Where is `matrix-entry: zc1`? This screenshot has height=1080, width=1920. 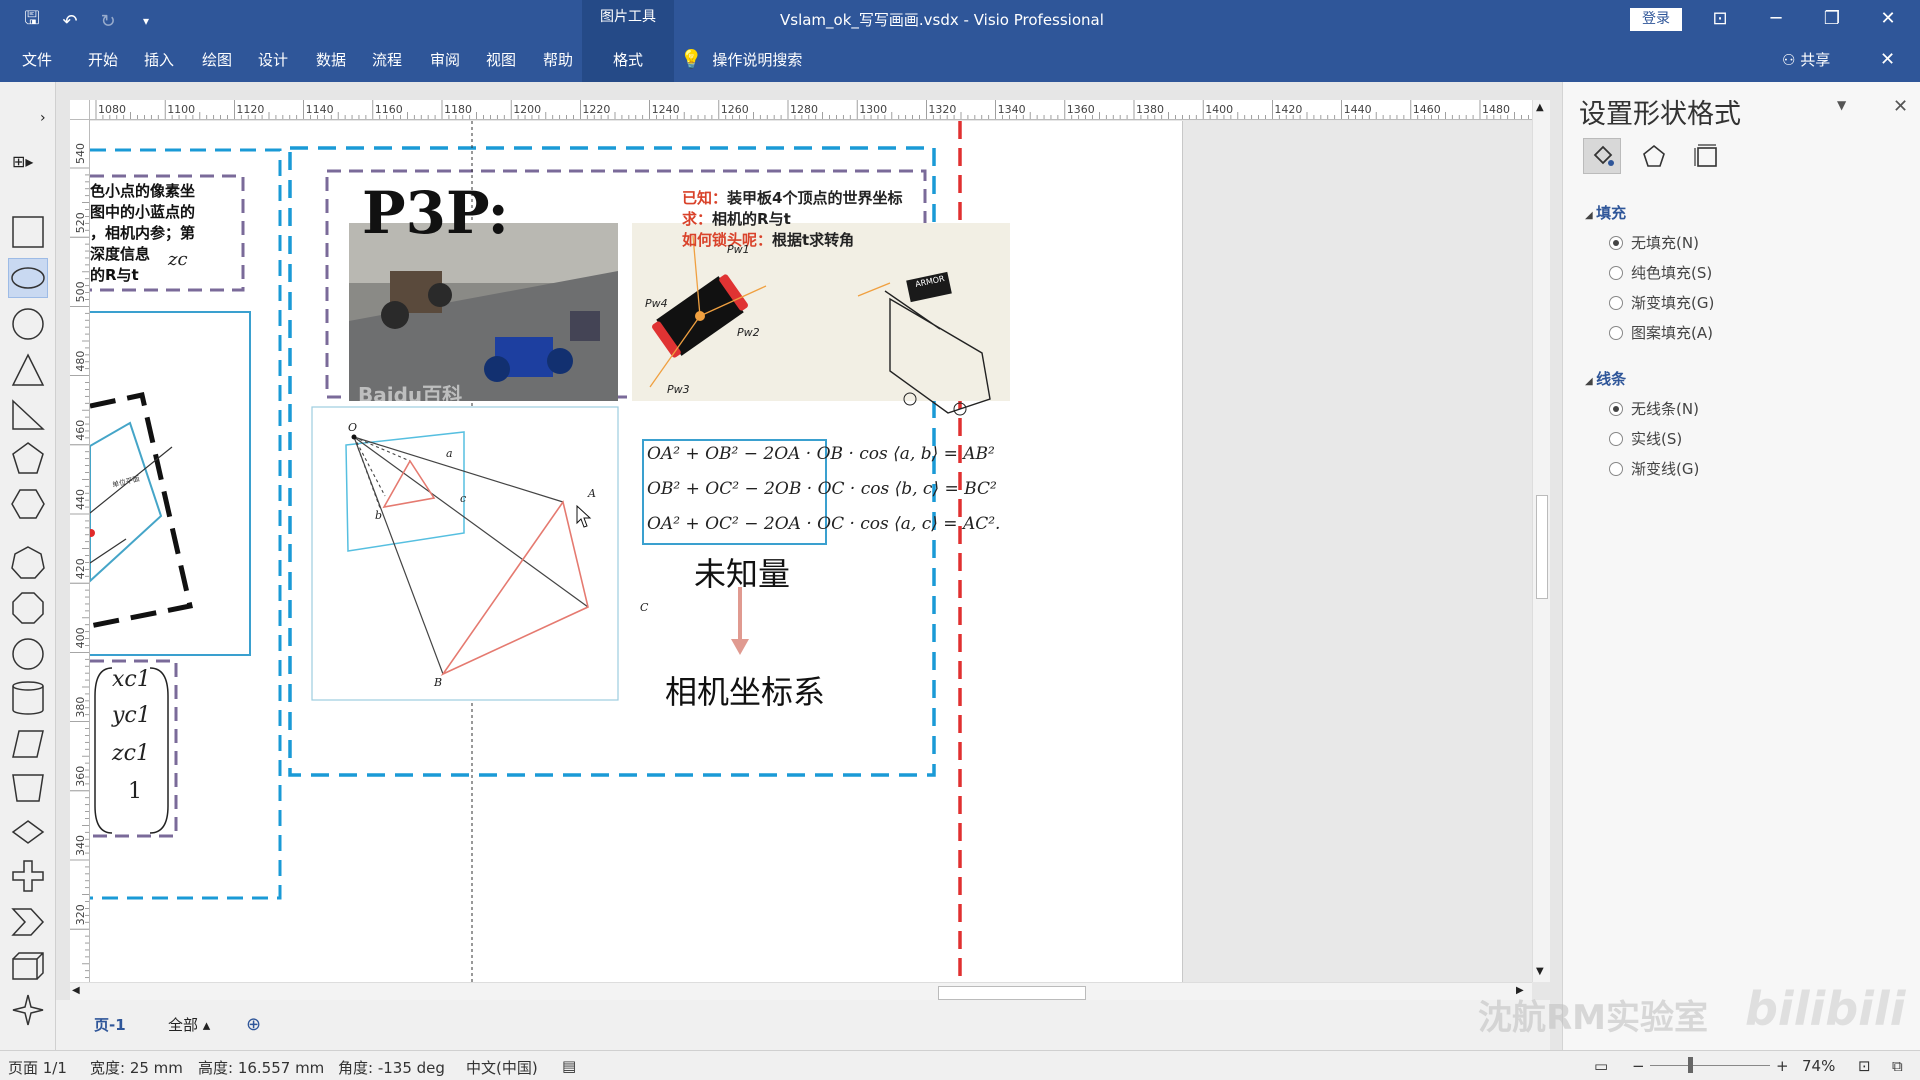
matrix-entry: zc1 is located at coordinates (131, 753).